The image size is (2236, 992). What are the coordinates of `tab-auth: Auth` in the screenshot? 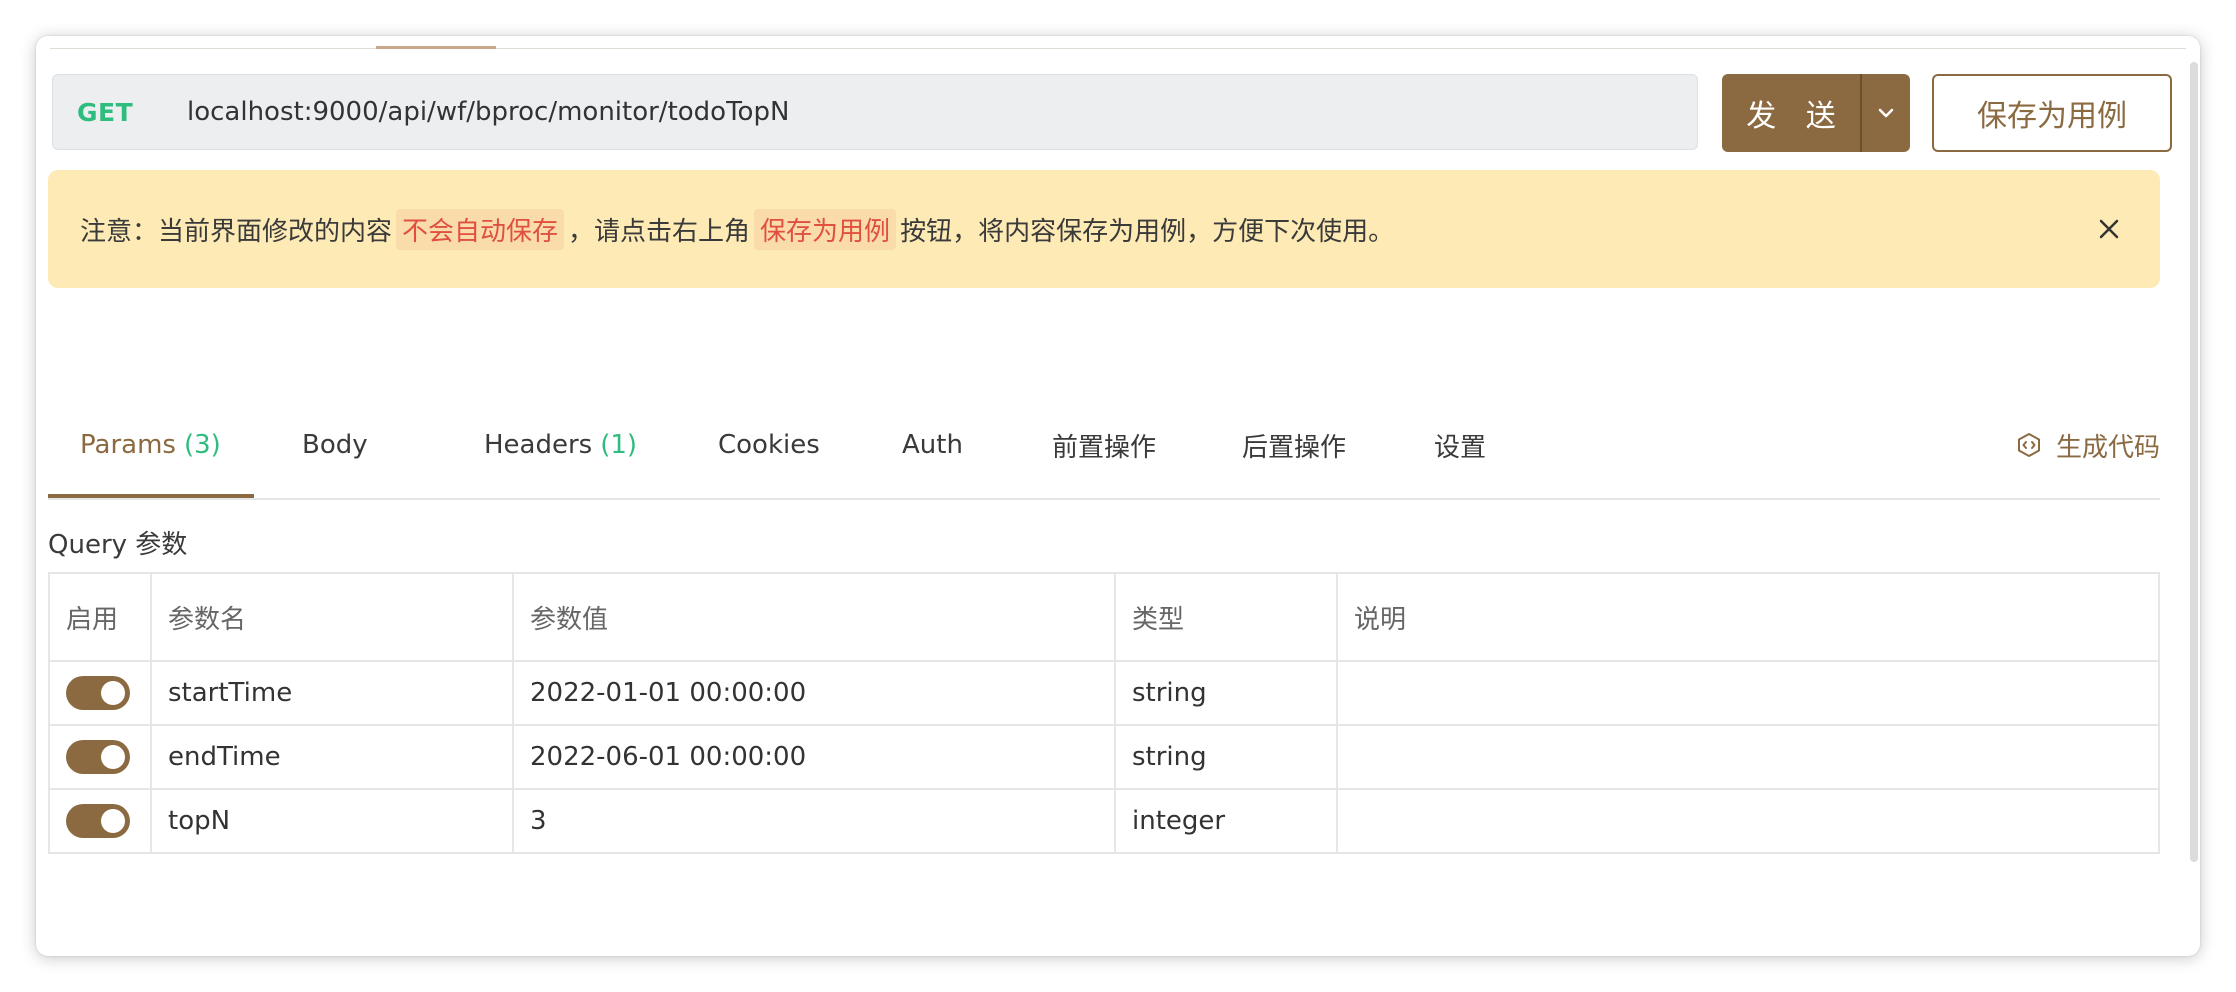 It's located at (932, 445).